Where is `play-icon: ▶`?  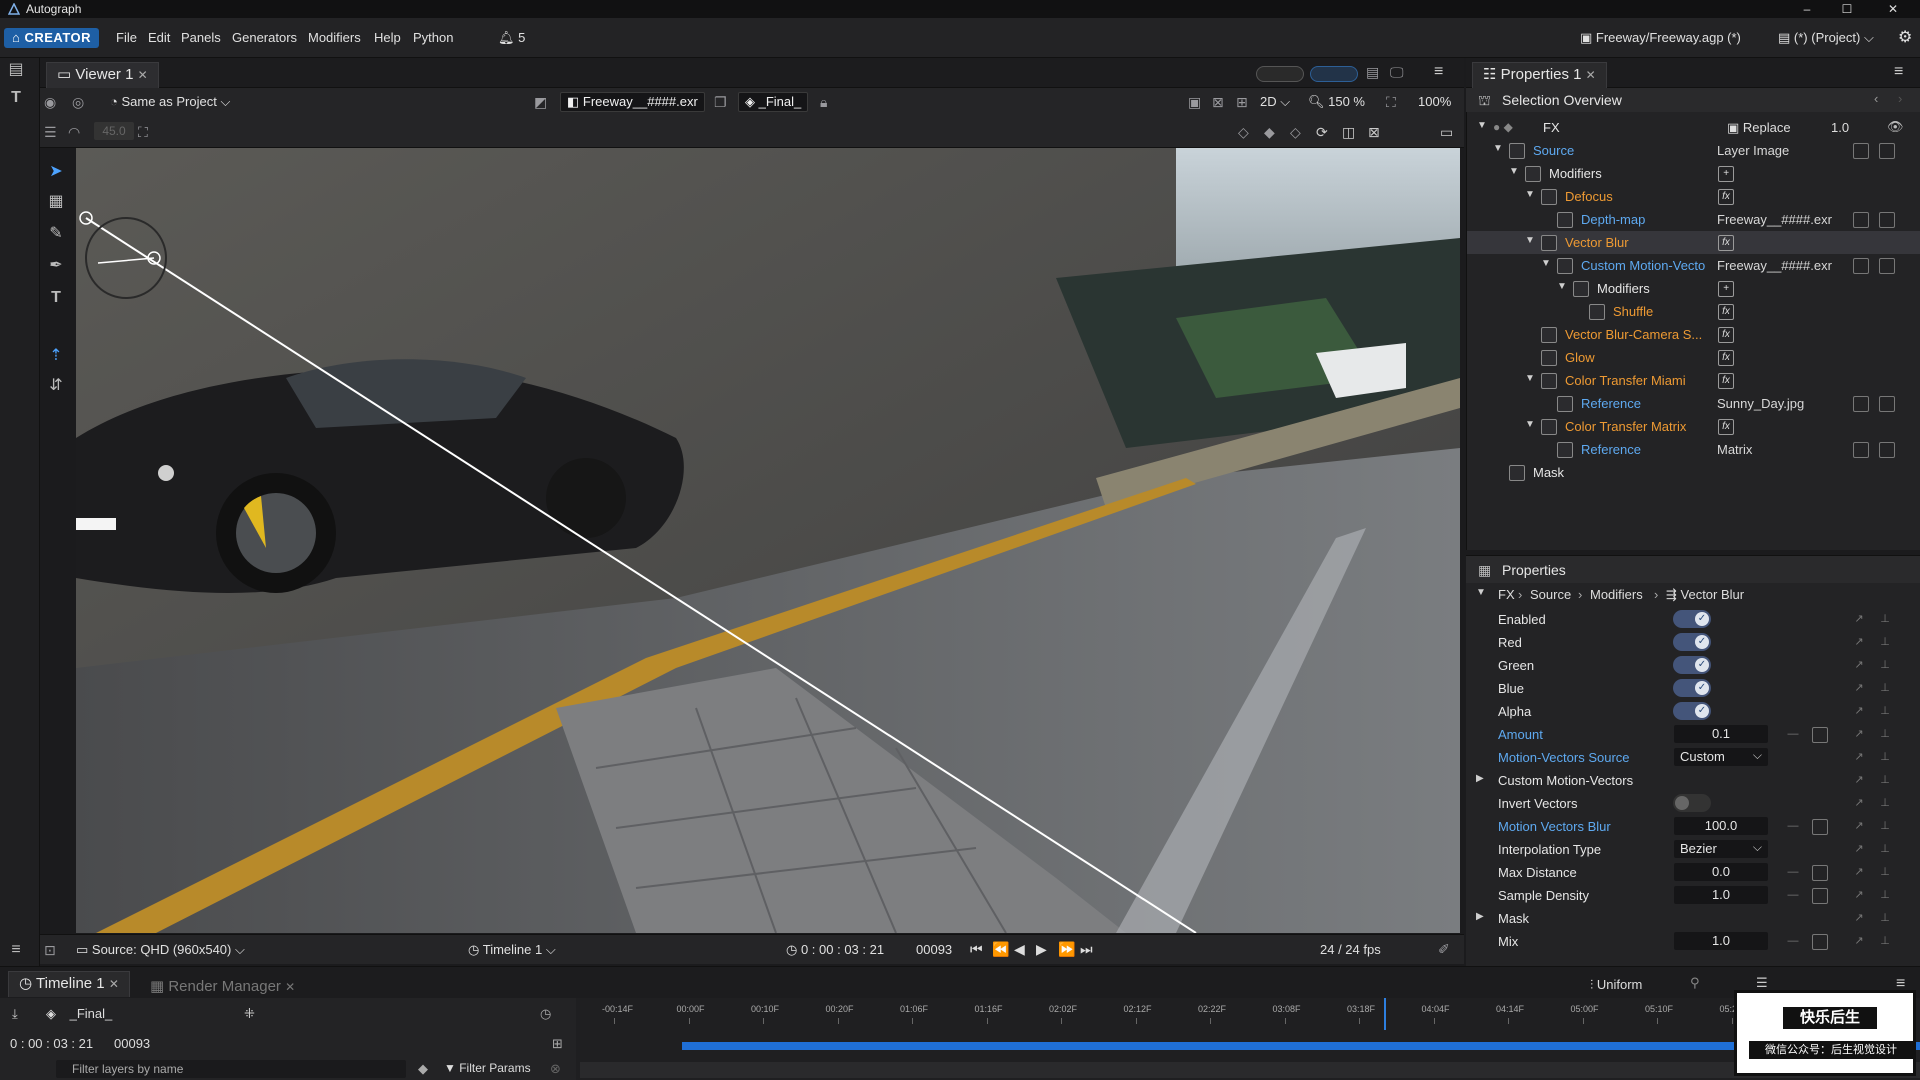 play-icon: ▶ is located at coordinates (1041, 949).